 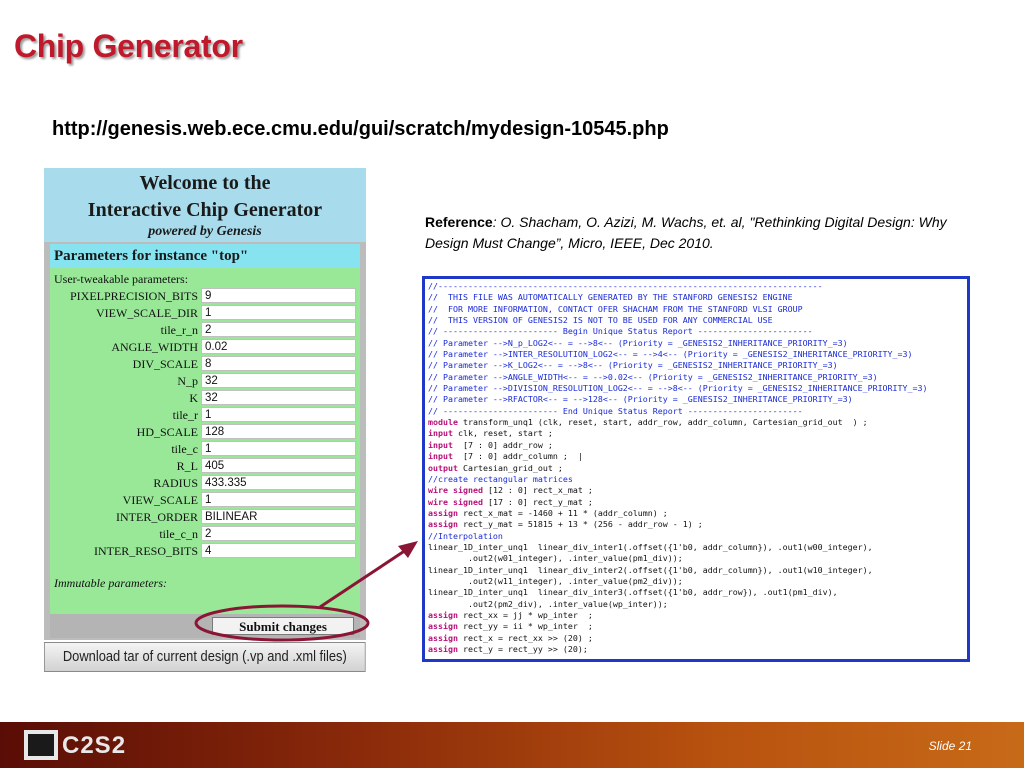 I want to click on param-value-input: 128, so click(x=278, y=431).